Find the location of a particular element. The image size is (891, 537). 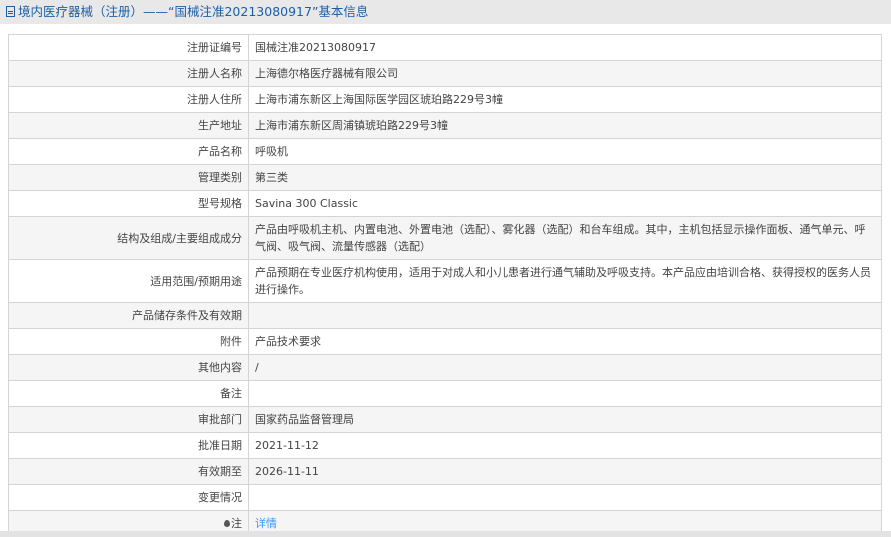

pin-icon is located at coordinates (227, 523).